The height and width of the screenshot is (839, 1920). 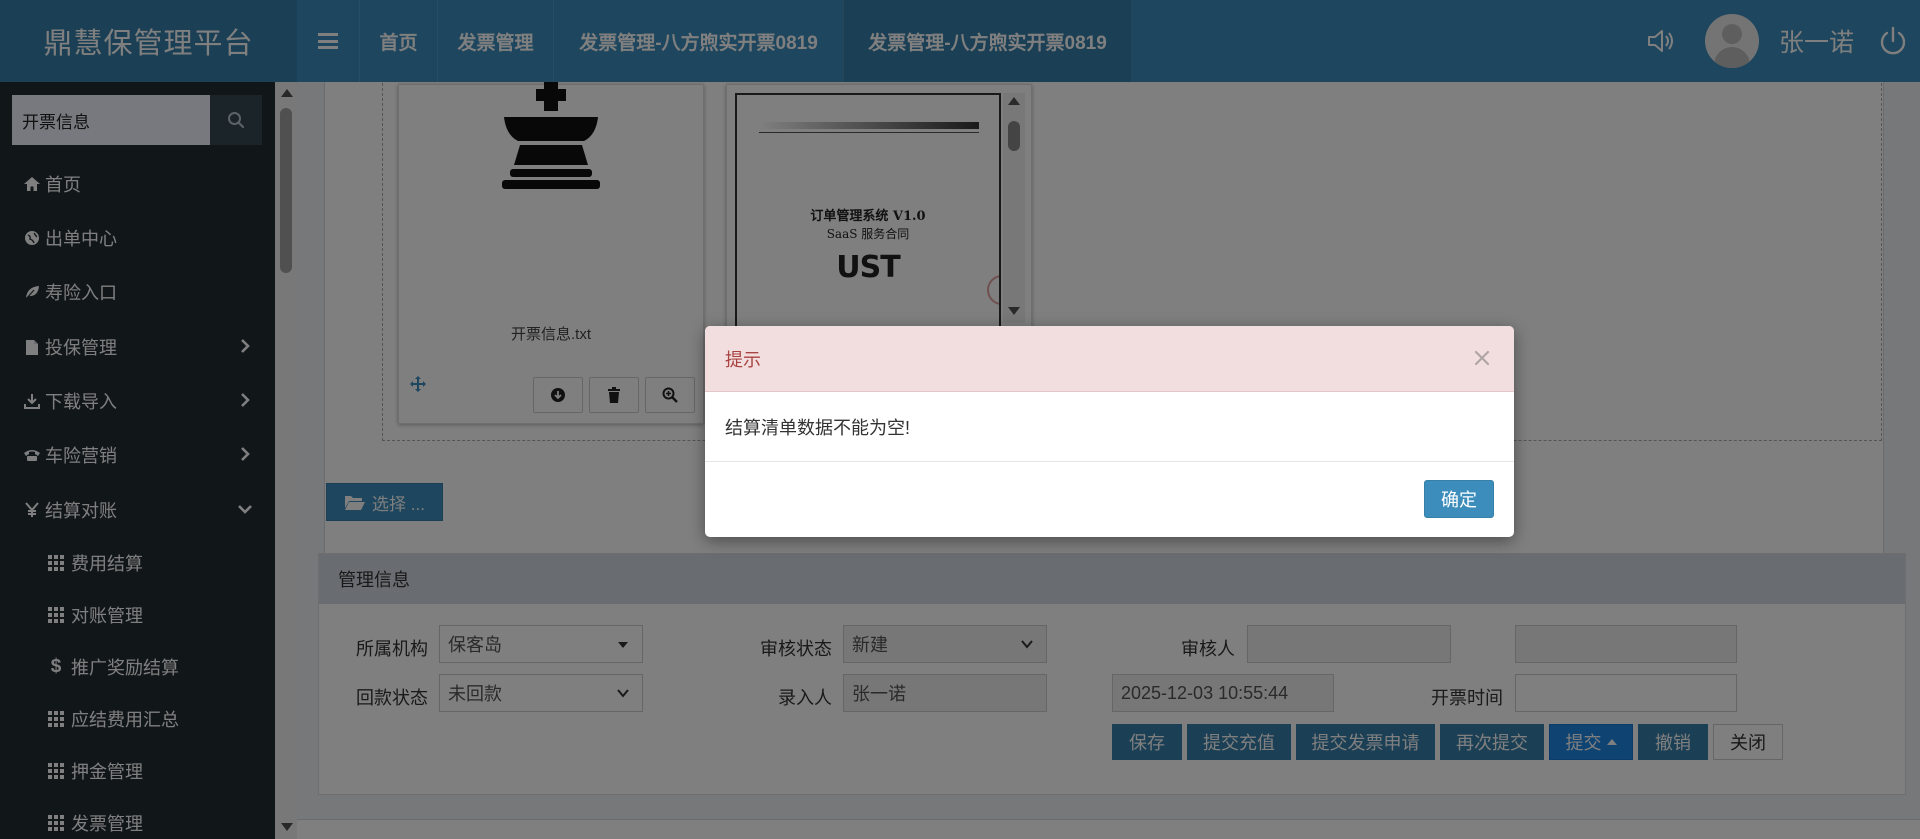 I want to click on alert-dialog: 提示 结算清单数据不能为空! 确定, so click(x=1109, y=431).